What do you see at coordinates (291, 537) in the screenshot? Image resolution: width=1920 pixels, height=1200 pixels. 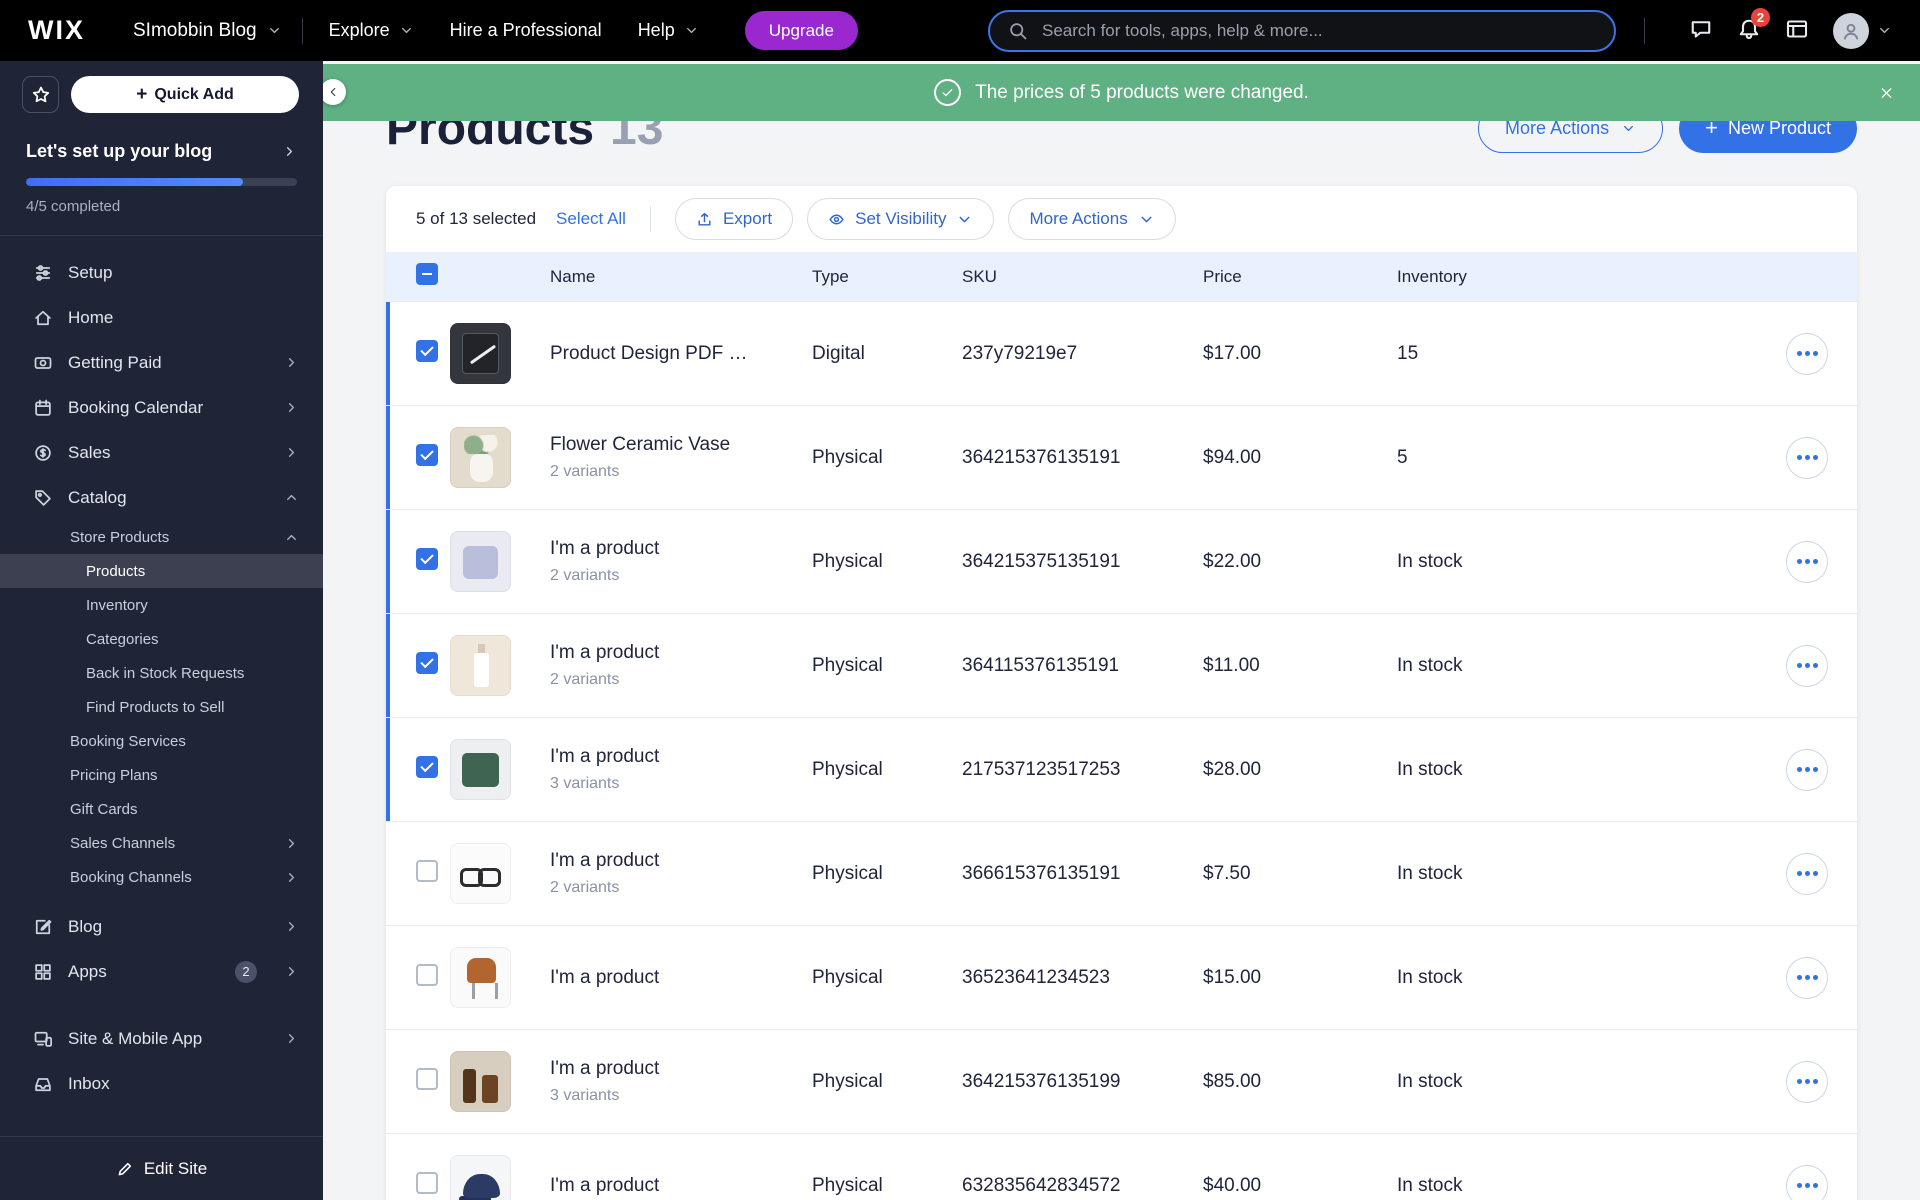 I see `chev-up-icon` at bounding box center [291, 537].